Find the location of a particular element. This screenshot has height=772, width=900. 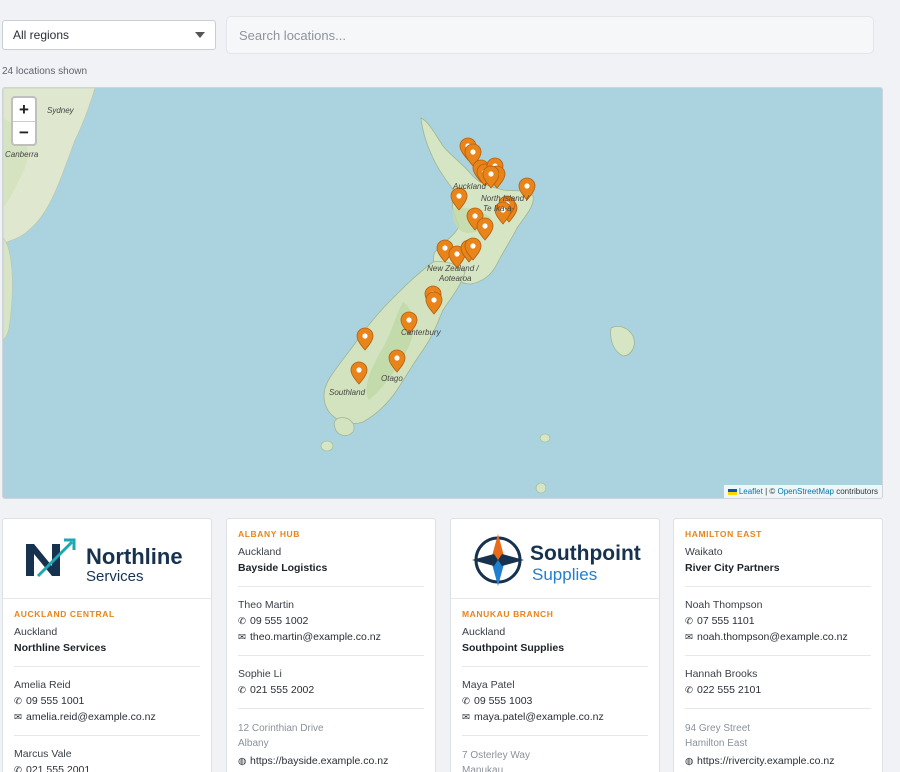

map-label-new-zealand: New Zealand / is located at coordinates (453, 268).